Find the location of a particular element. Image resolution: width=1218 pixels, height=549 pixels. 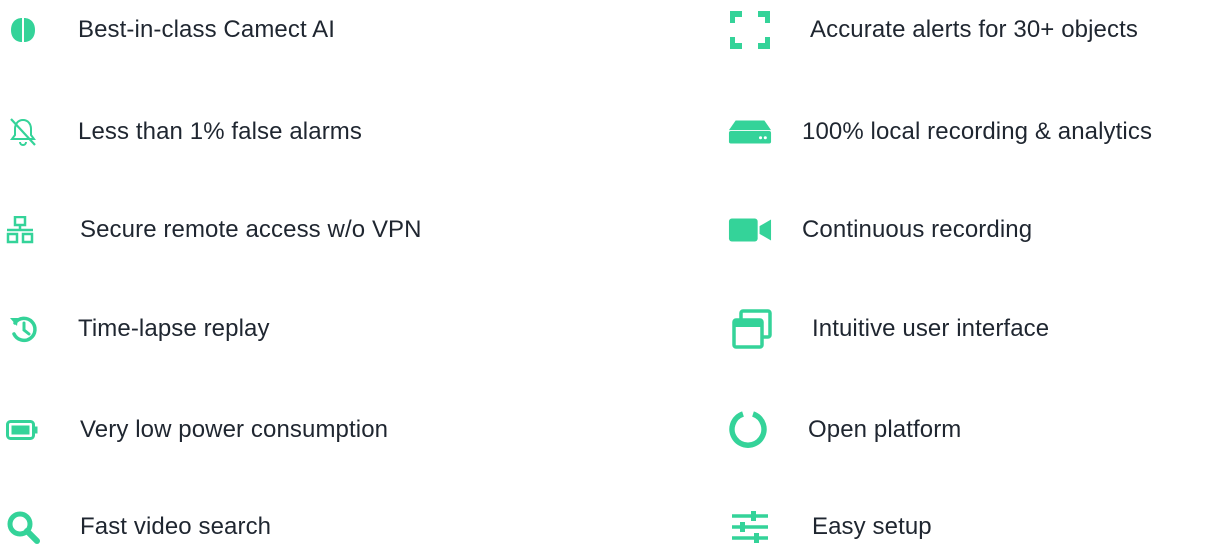

battery-icon is located at coordinates (25, 430).